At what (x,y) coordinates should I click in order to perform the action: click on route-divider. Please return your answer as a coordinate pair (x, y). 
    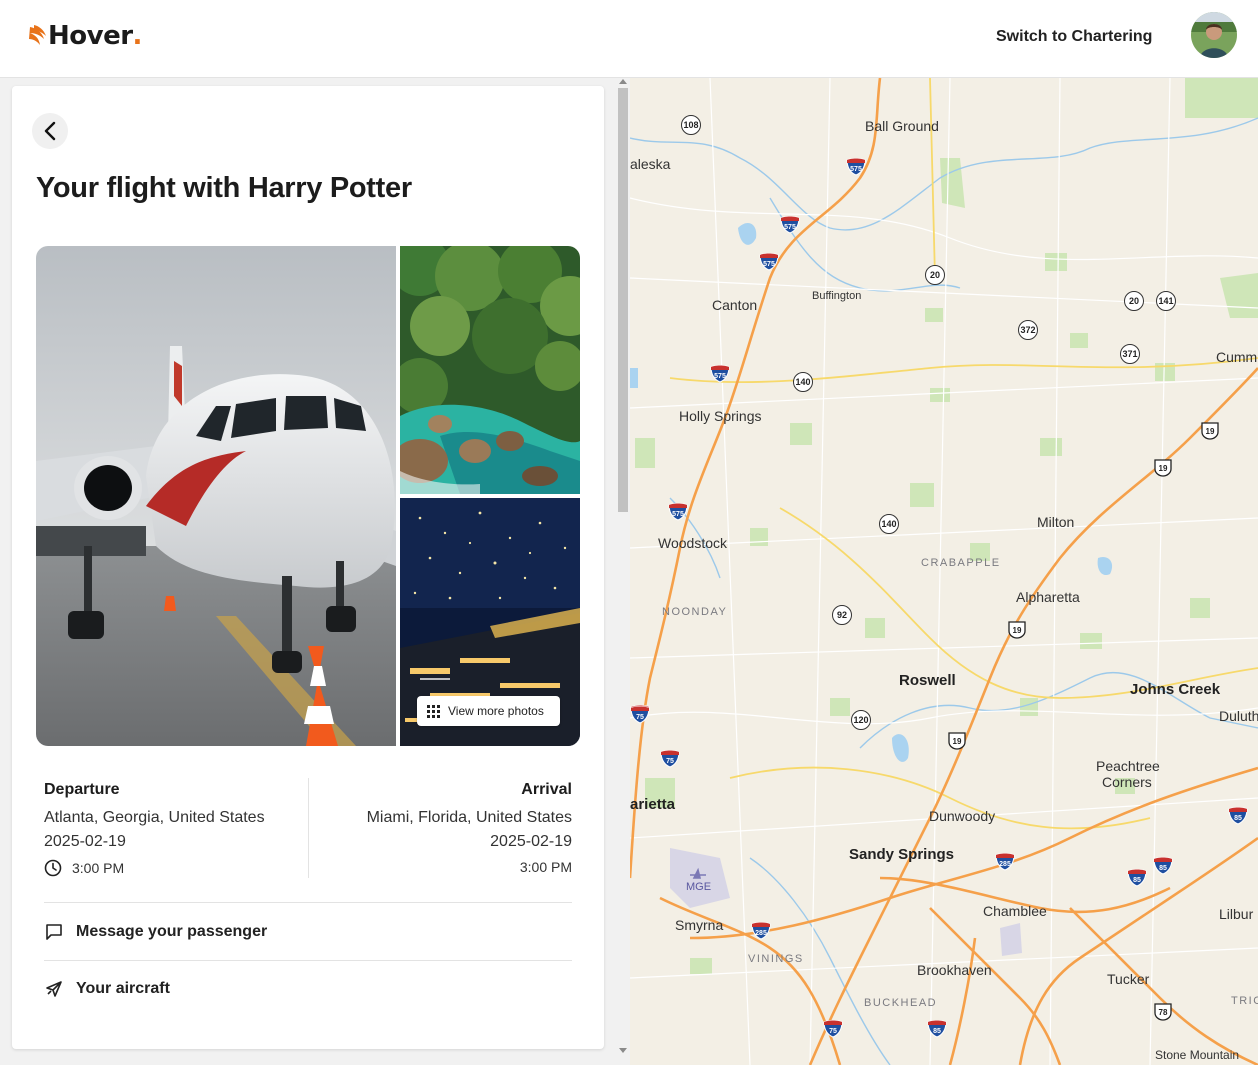
    Looking at the image, I should click on (308, 828).